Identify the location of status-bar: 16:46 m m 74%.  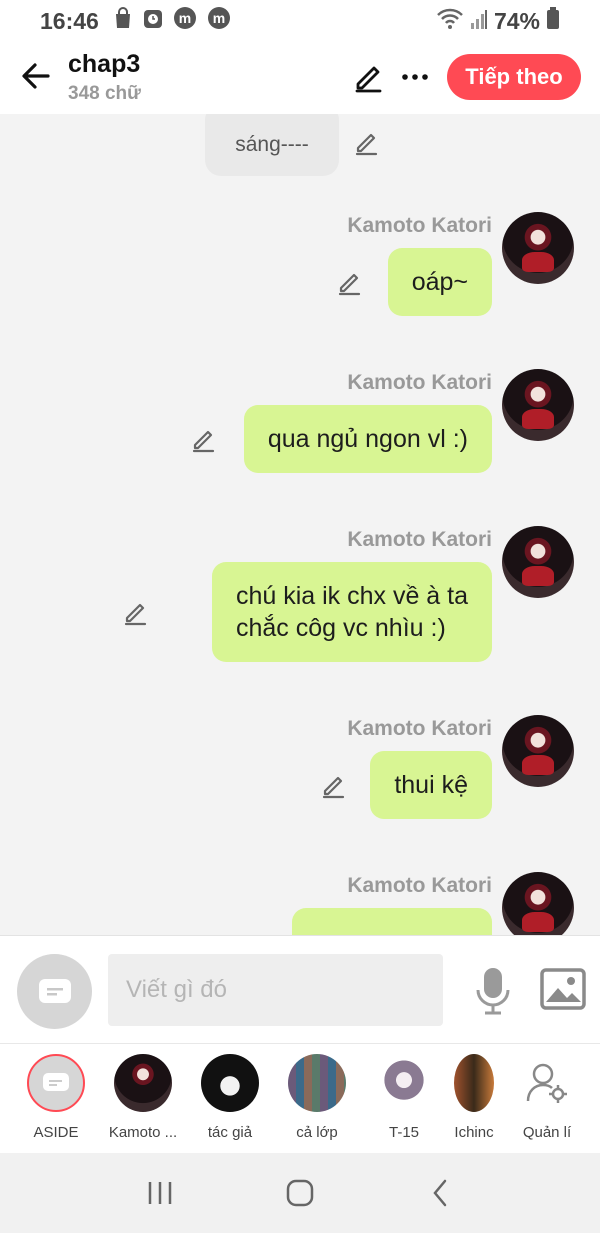
(300, 21).